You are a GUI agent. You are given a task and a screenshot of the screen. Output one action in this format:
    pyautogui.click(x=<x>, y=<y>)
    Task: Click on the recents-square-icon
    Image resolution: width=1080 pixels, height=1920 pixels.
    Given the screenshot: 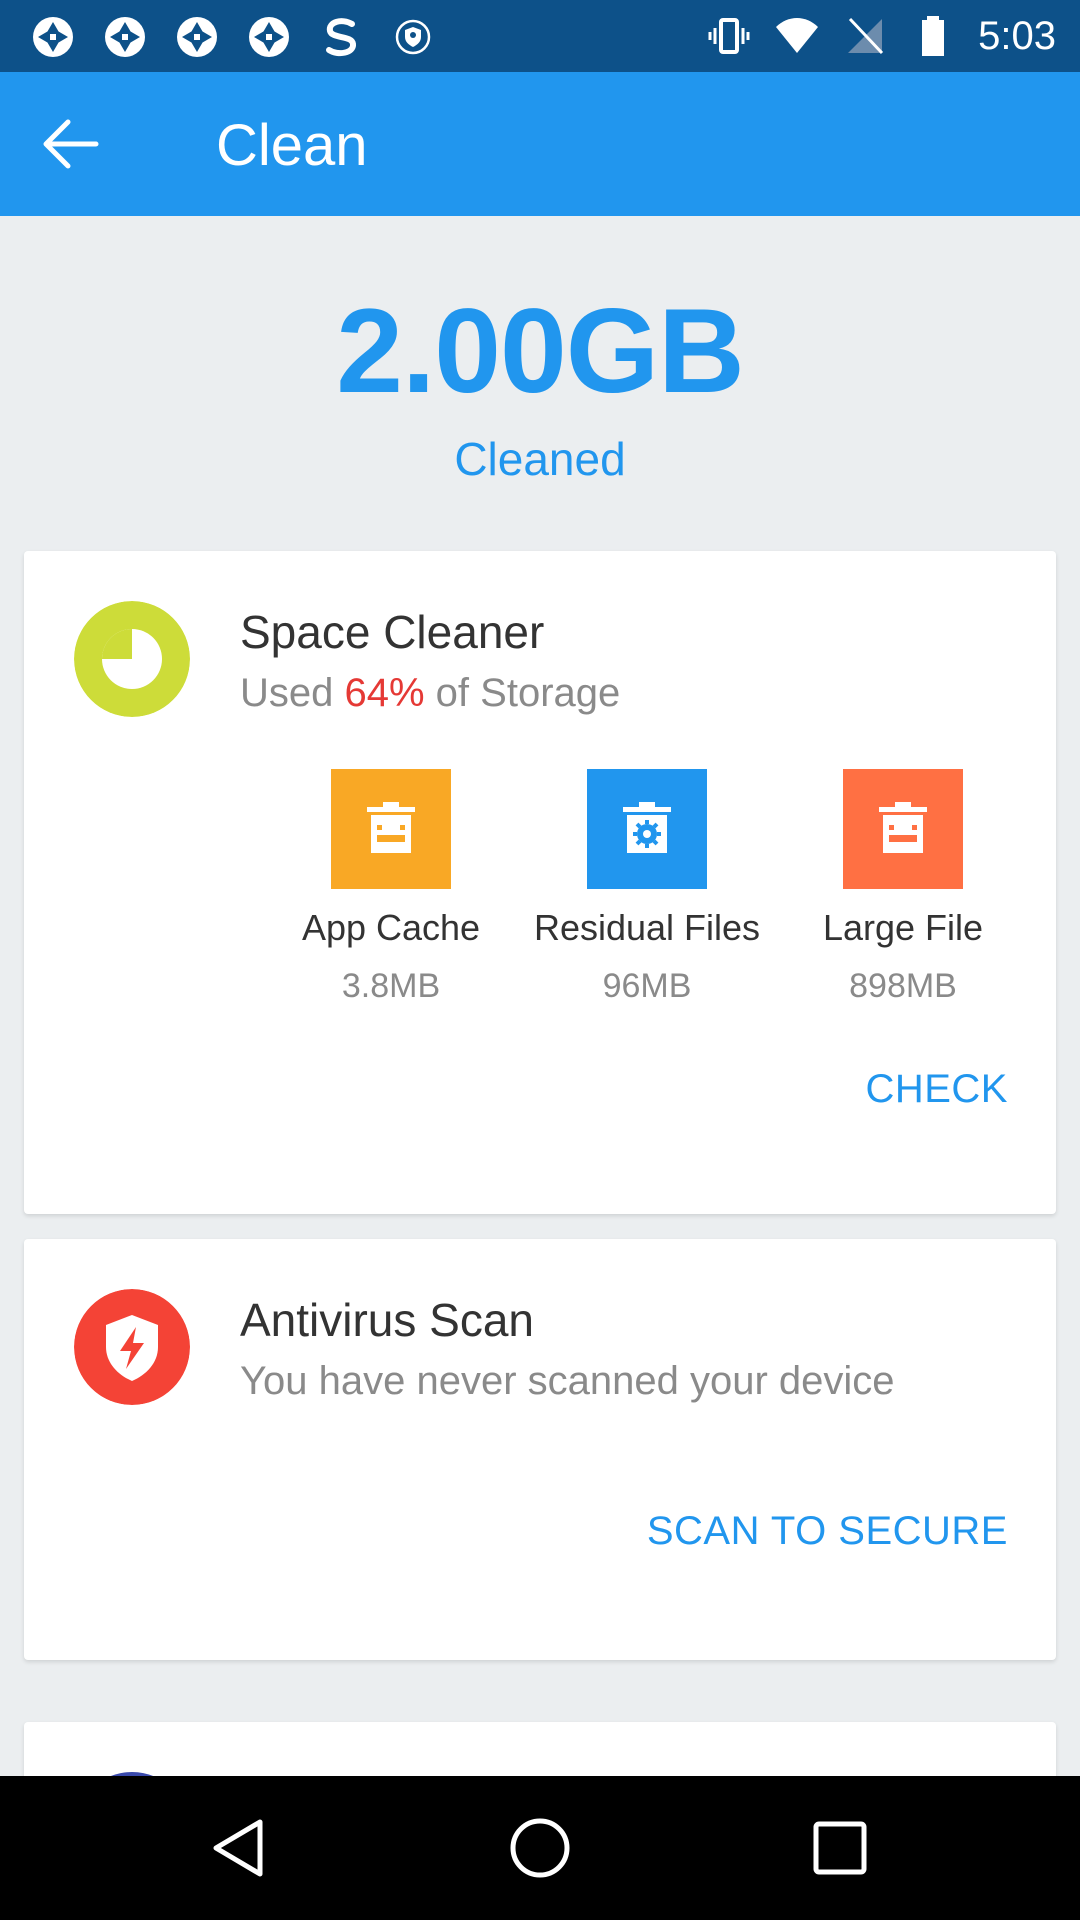 What is the action you would take?
    pyautogui.click(x=840, y=1848)
    